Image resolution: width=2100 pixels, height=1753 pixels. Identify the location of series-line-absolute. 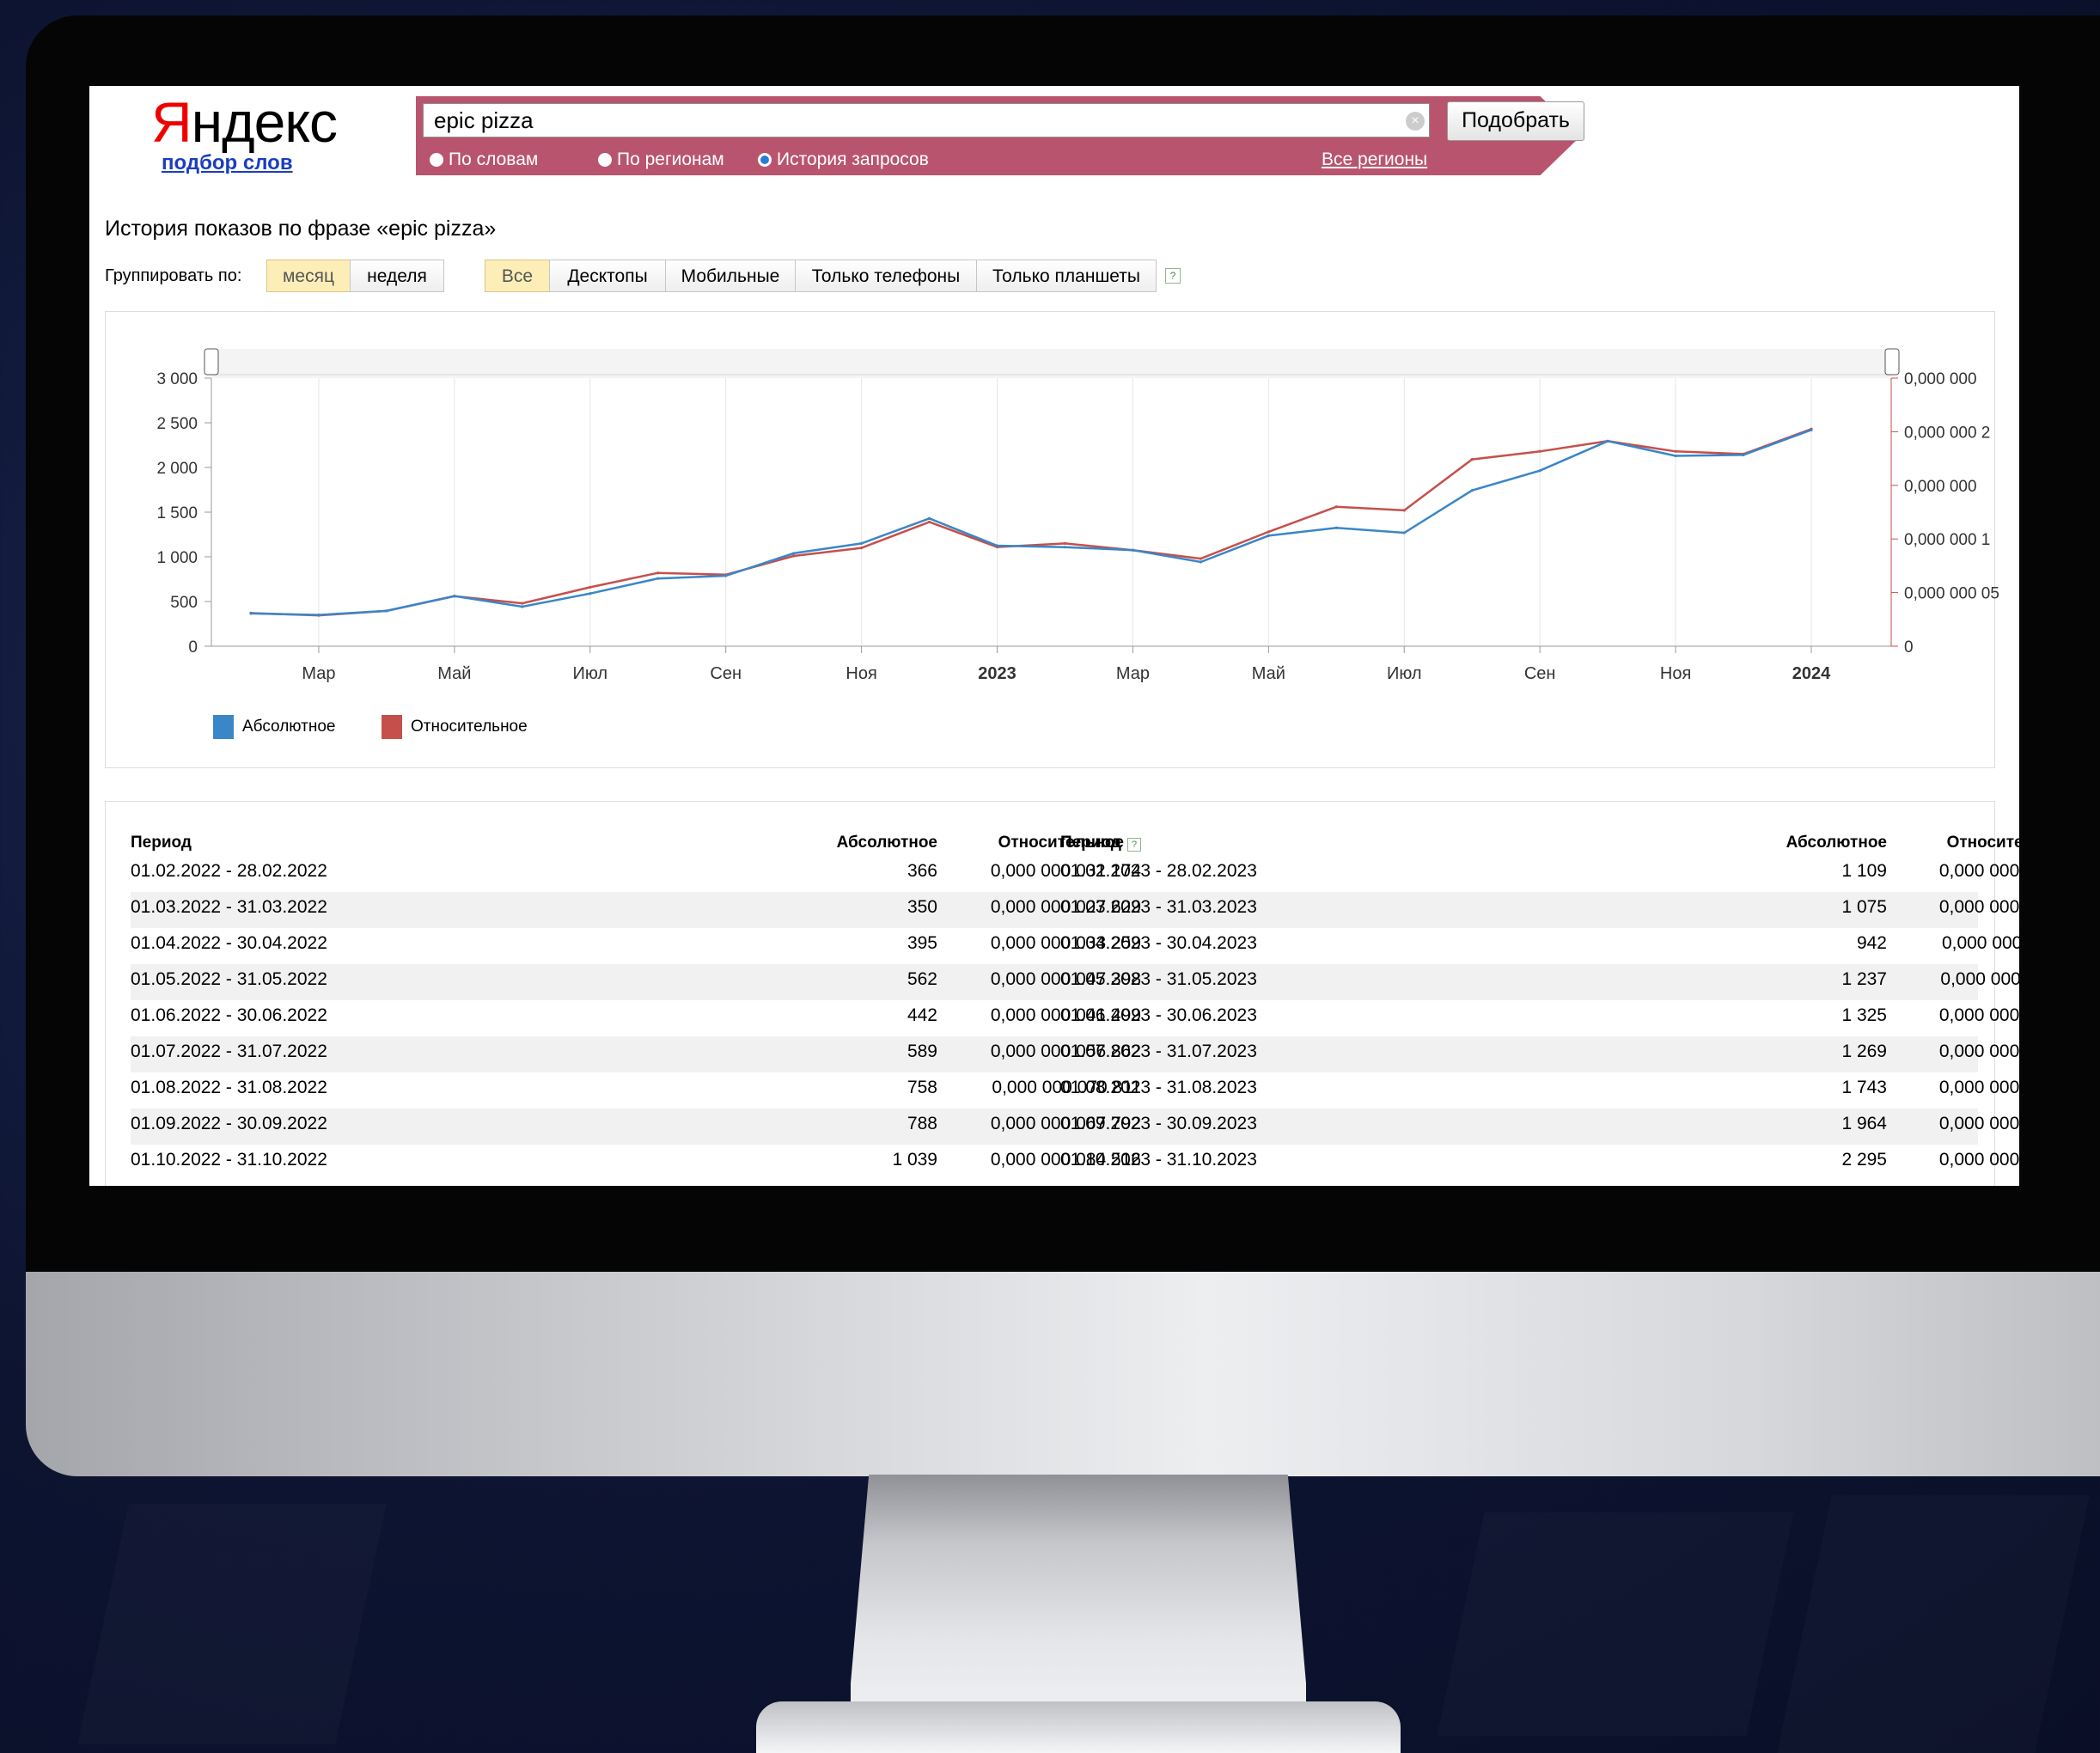
(1031, 522).